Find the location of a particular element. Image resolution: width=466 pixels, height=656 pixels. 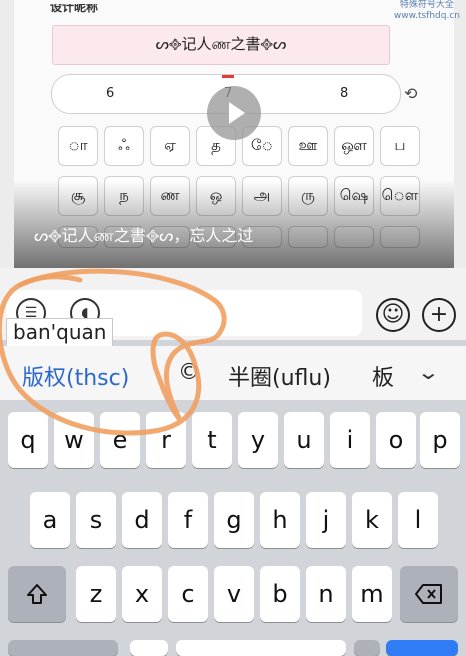

backspace-key is located at coordinates (429, 594).